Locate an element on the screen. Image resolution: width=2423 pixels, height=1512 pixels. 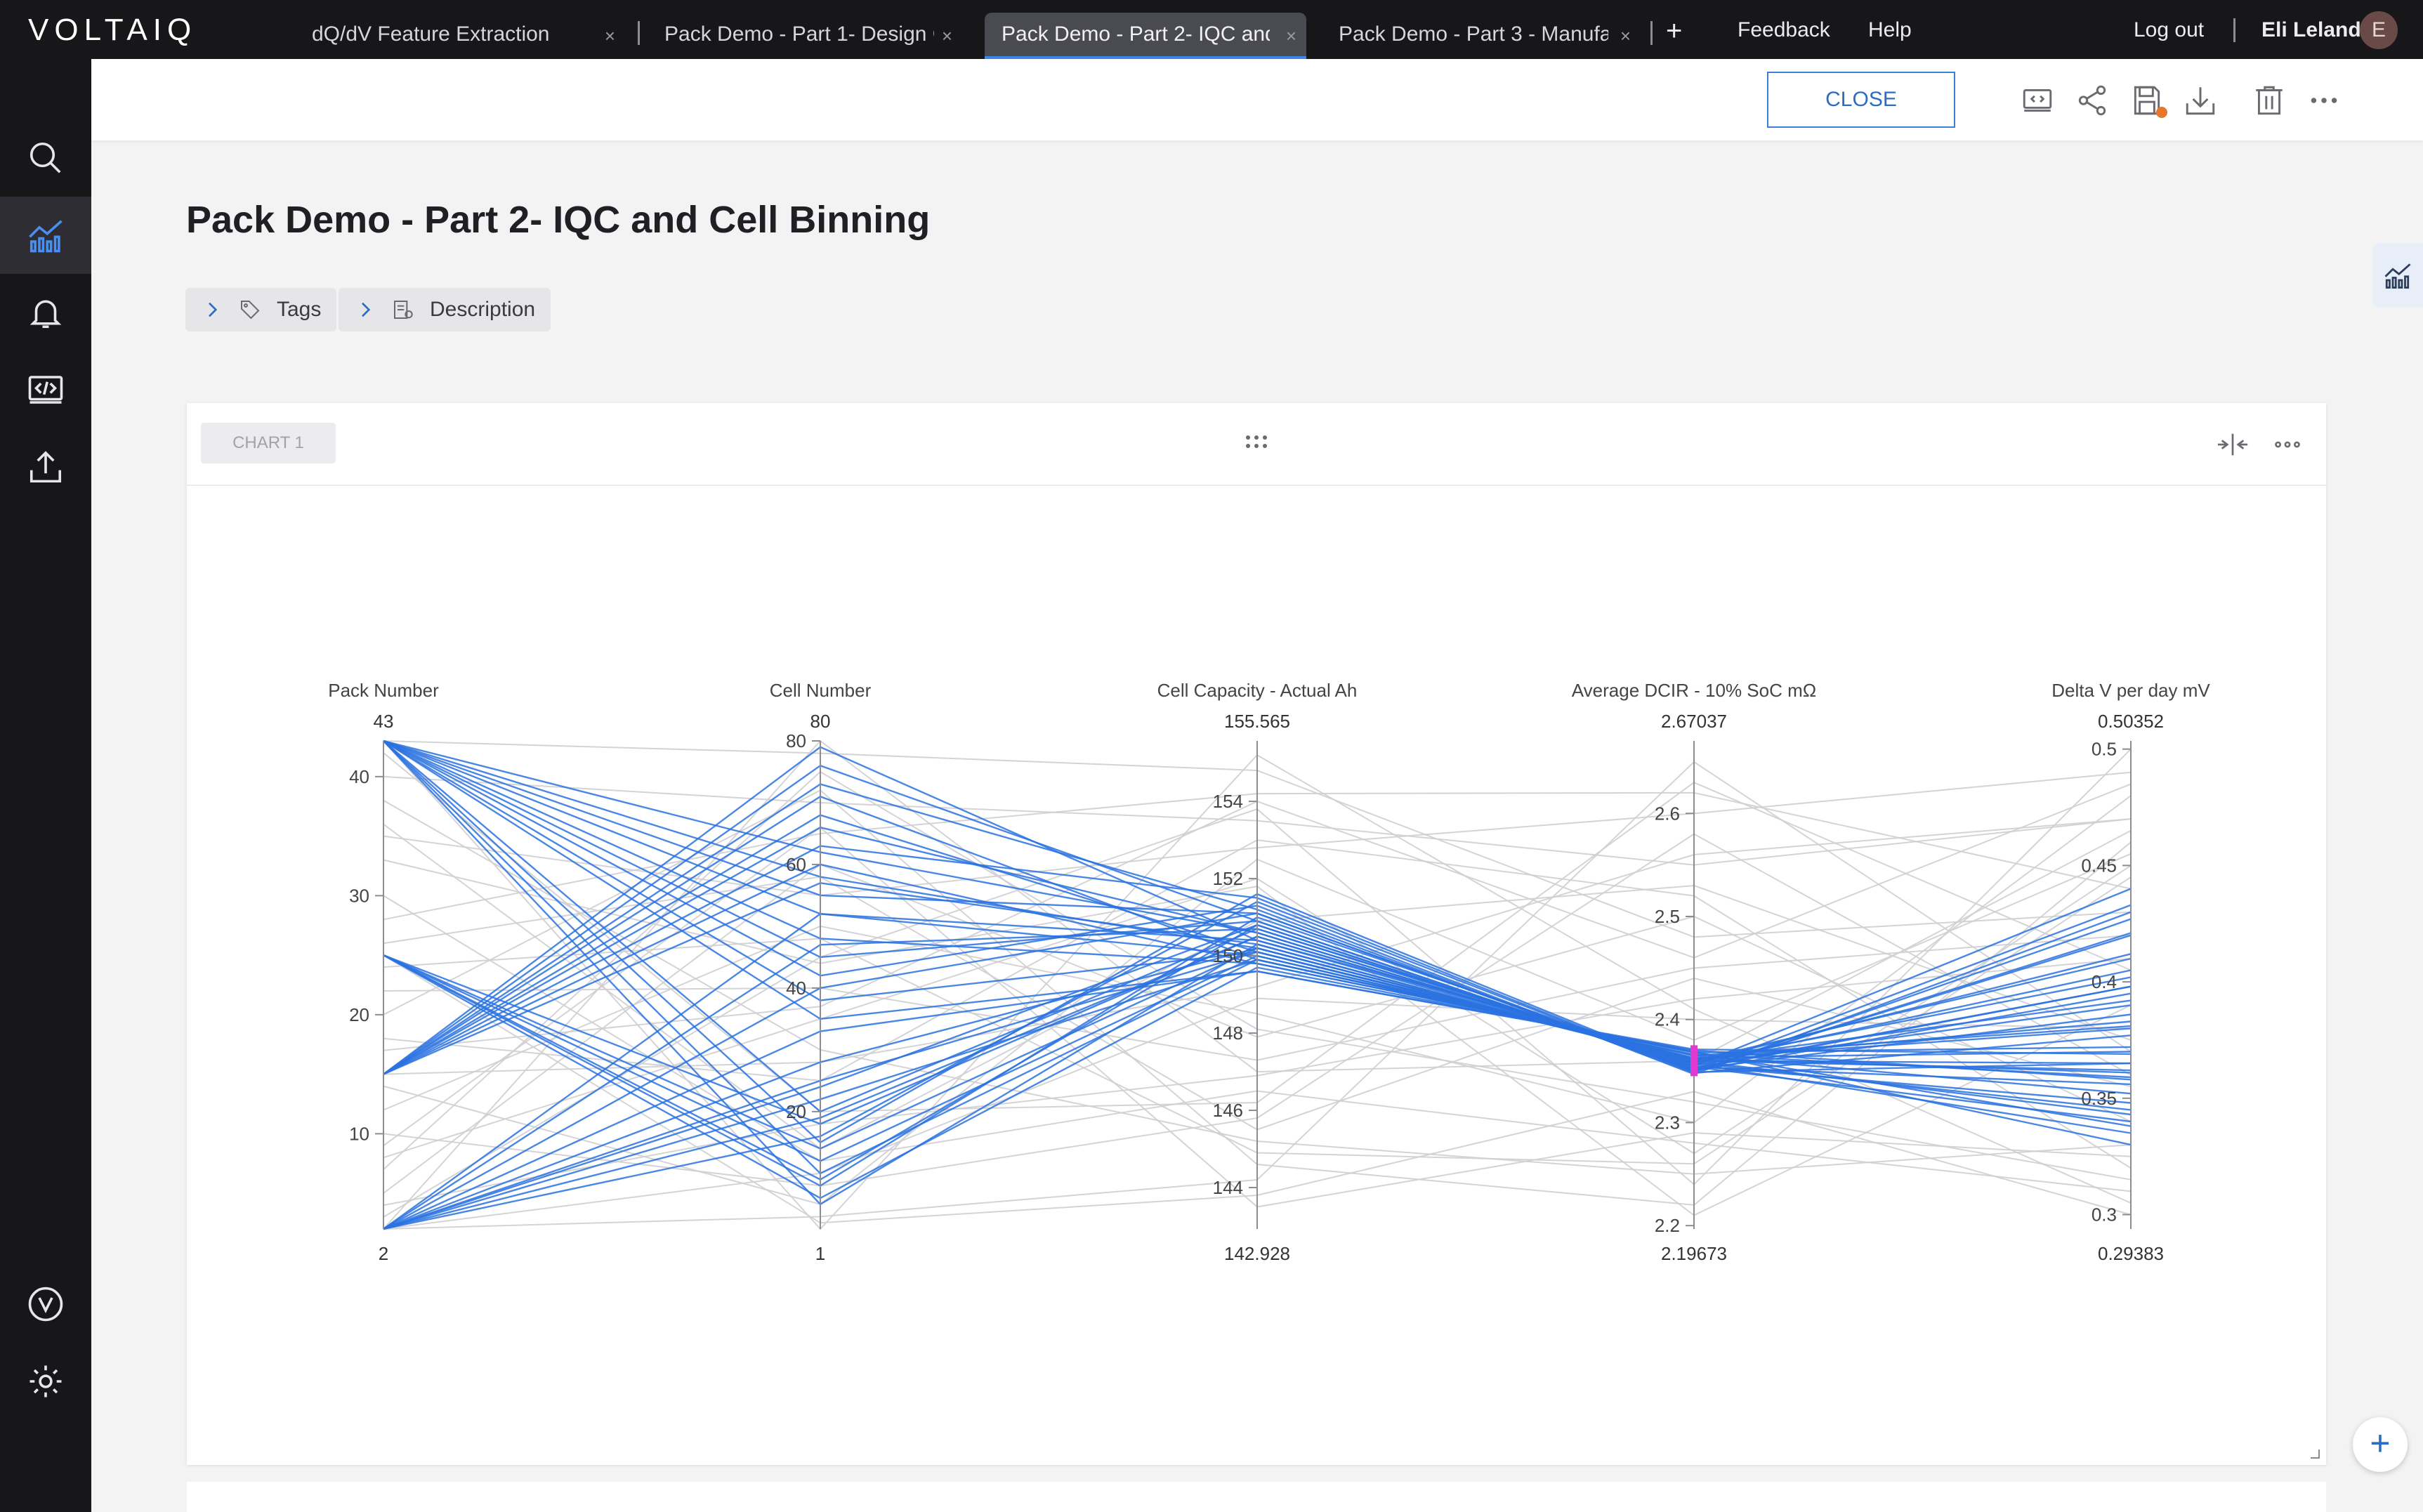
sidebar-item-voltaiq is located at coordinates (45, 1304).